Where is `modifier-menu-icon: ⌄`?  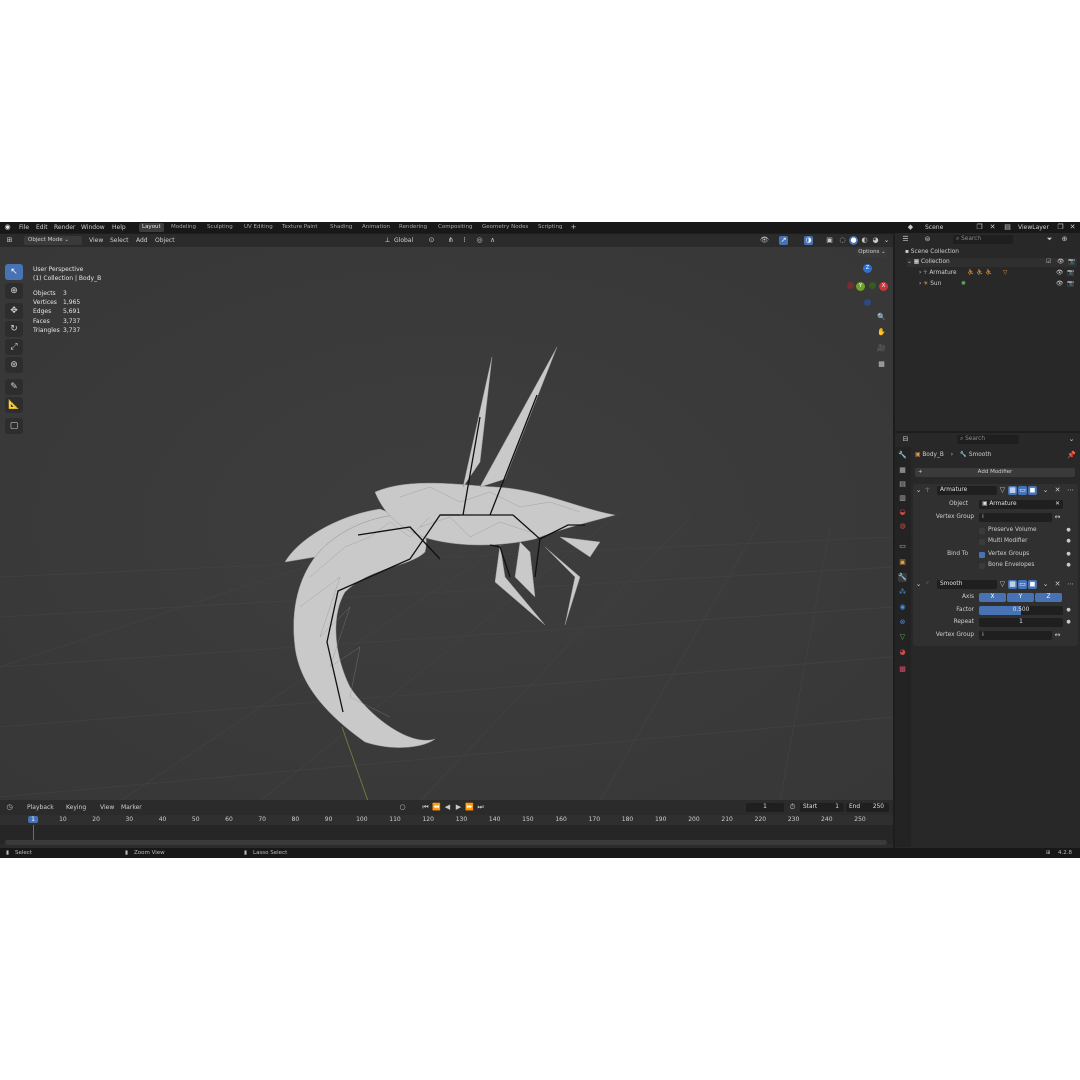 modifier-menu-icon: ⌄ is located at coordinates (1045, 584).